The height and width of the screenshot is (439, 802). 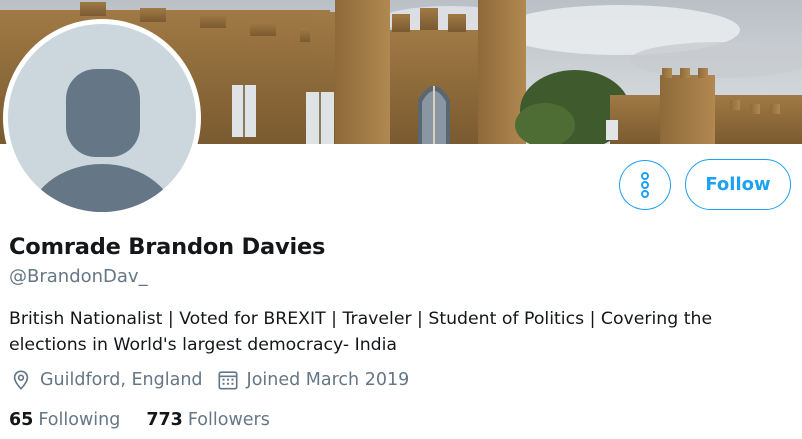 What do you see at coordinates (78, 276) in the screenshot?
I see `profile-handle: @BrandonDav_` at bounding box center [78, 276].